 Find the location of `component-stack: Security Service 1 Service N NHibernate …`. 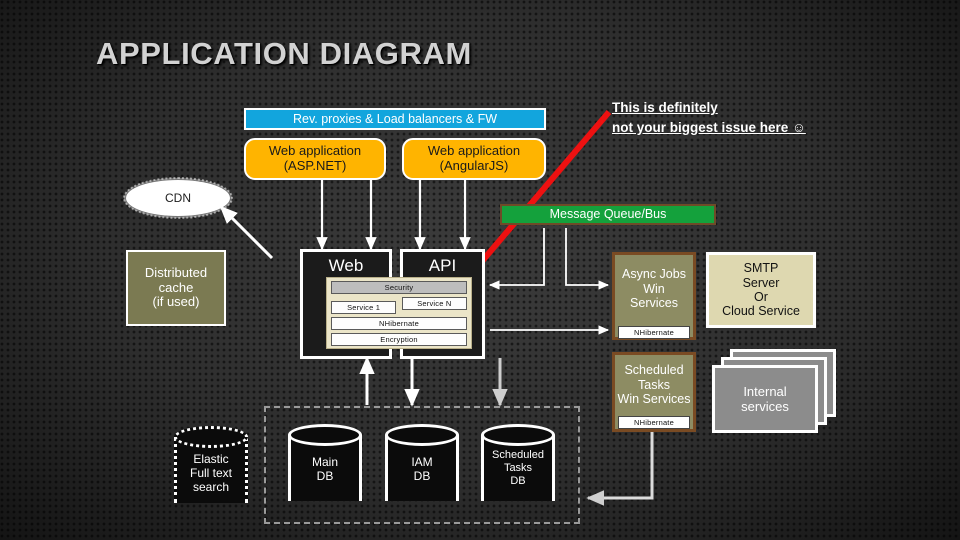

component-stack: Security Service 1 Service N NHibernate … is located at coordinates (399, 313).